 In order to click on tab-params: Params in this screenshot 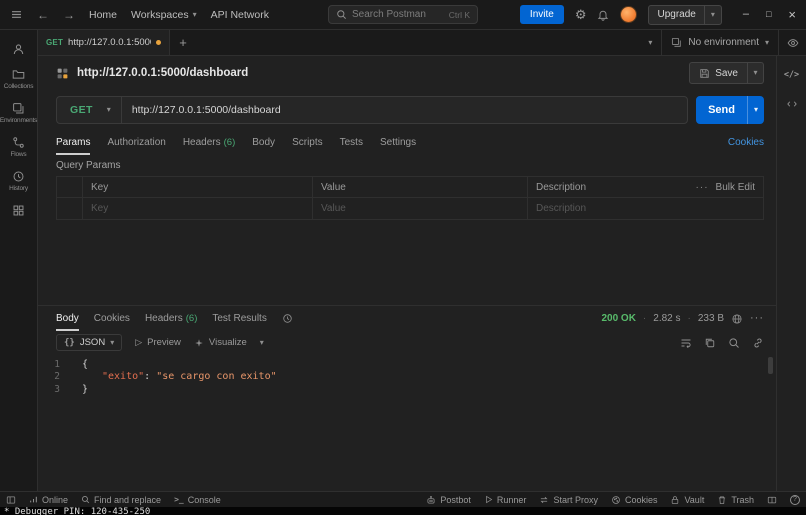, I will do `click(73, 142)`.